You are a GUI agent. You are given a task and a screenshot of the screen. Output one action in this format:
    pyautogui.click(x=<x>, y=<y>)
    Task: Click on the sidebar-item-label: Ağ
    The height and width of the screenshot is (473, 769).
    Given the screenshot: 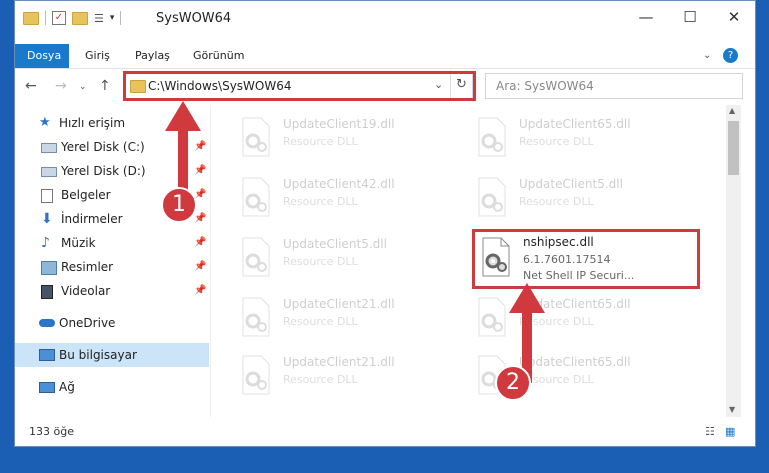 What is the action you would take?
    pyautogui.click(x=67, y=387)
    